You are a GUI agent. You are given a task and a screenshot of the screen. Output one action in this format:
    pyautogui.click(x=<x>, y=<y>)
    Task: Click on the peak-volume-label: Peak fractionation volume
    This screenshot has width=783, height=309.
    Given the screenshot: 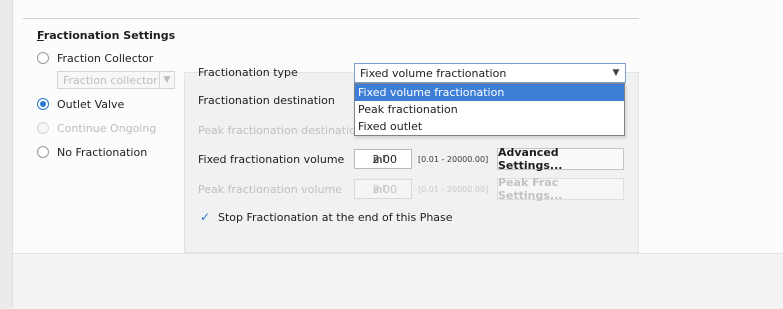 What is the action you would take?
    pyautogui.click(x=270, y=189)
    